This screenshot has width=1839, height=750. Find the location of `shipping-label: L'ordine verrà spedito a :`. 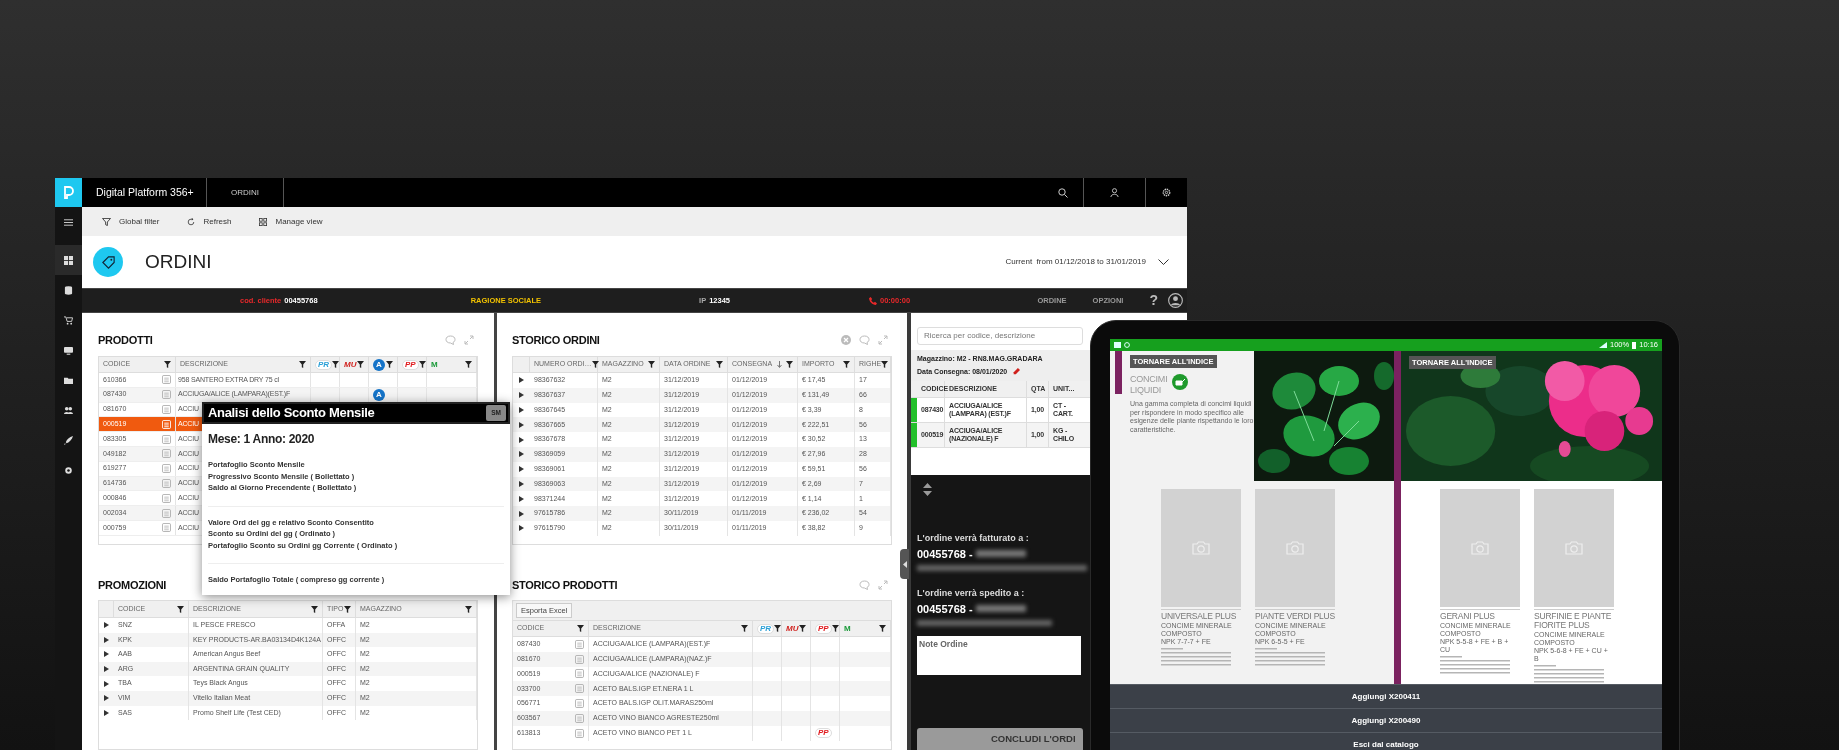

shipping-label: L'ordine verrà spedito a : is located at coordinates (971, 593).